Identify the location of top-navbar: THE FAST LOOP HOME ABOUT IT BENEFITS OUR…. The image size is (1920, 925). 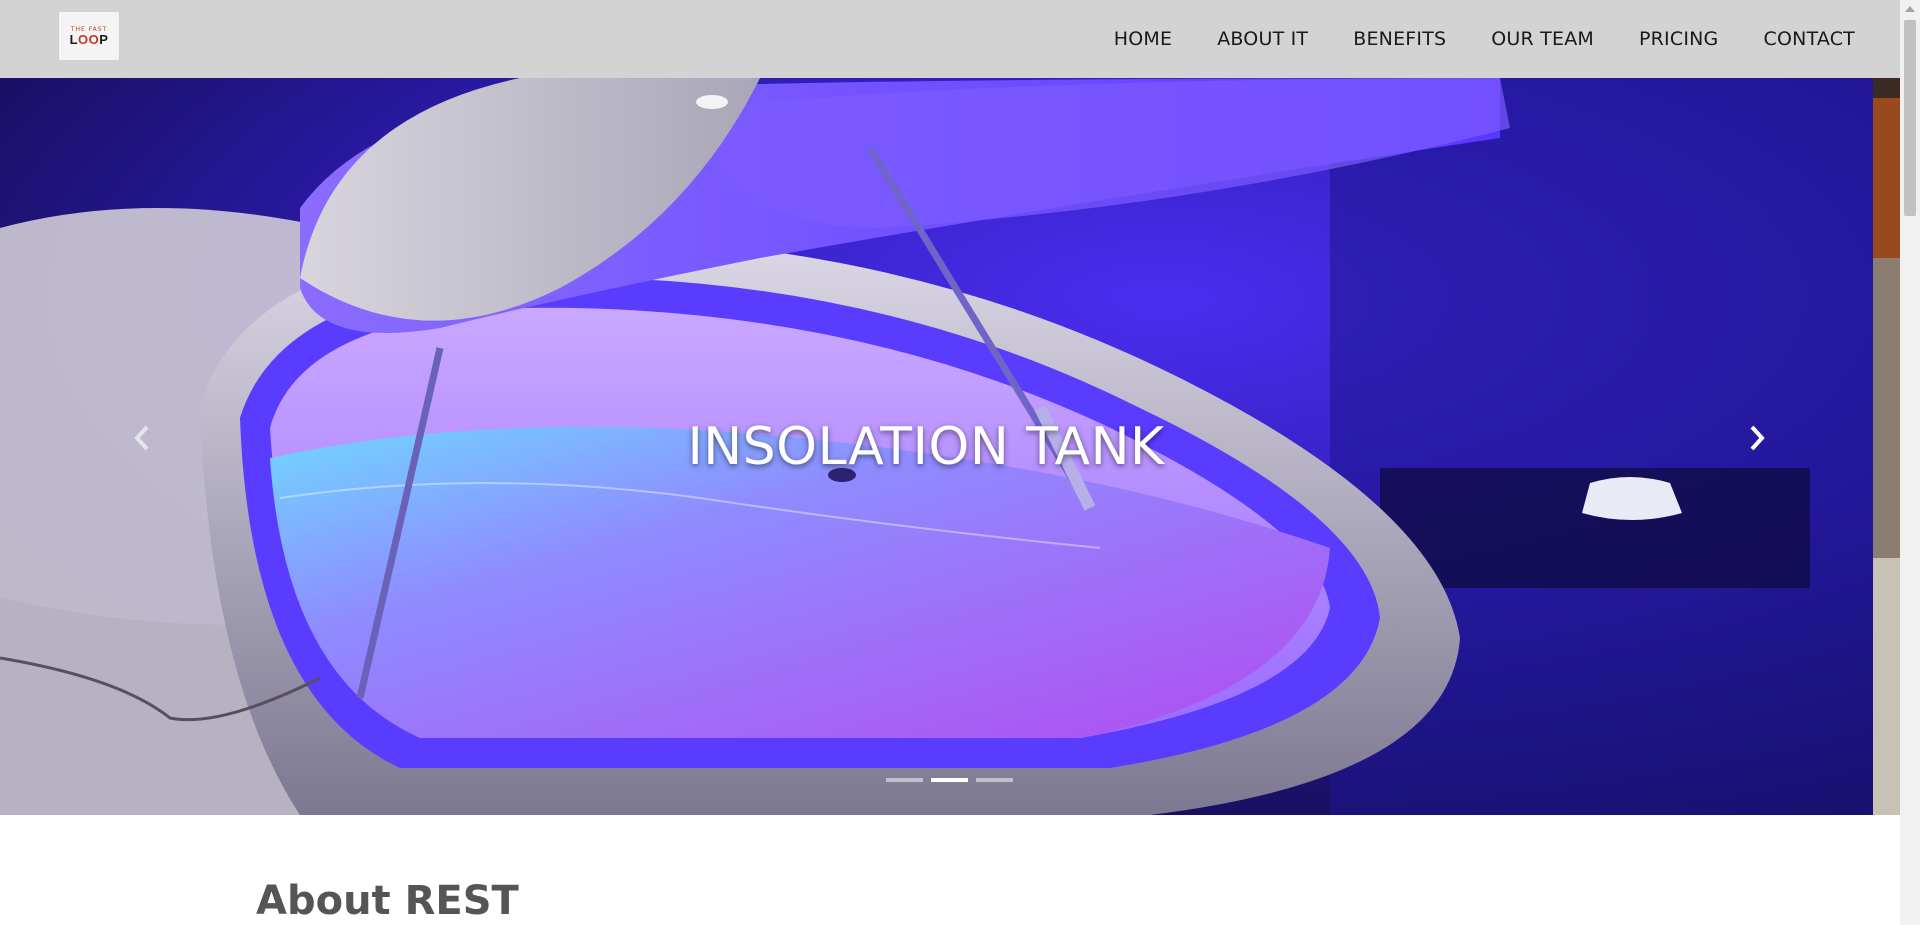
(950, 39).